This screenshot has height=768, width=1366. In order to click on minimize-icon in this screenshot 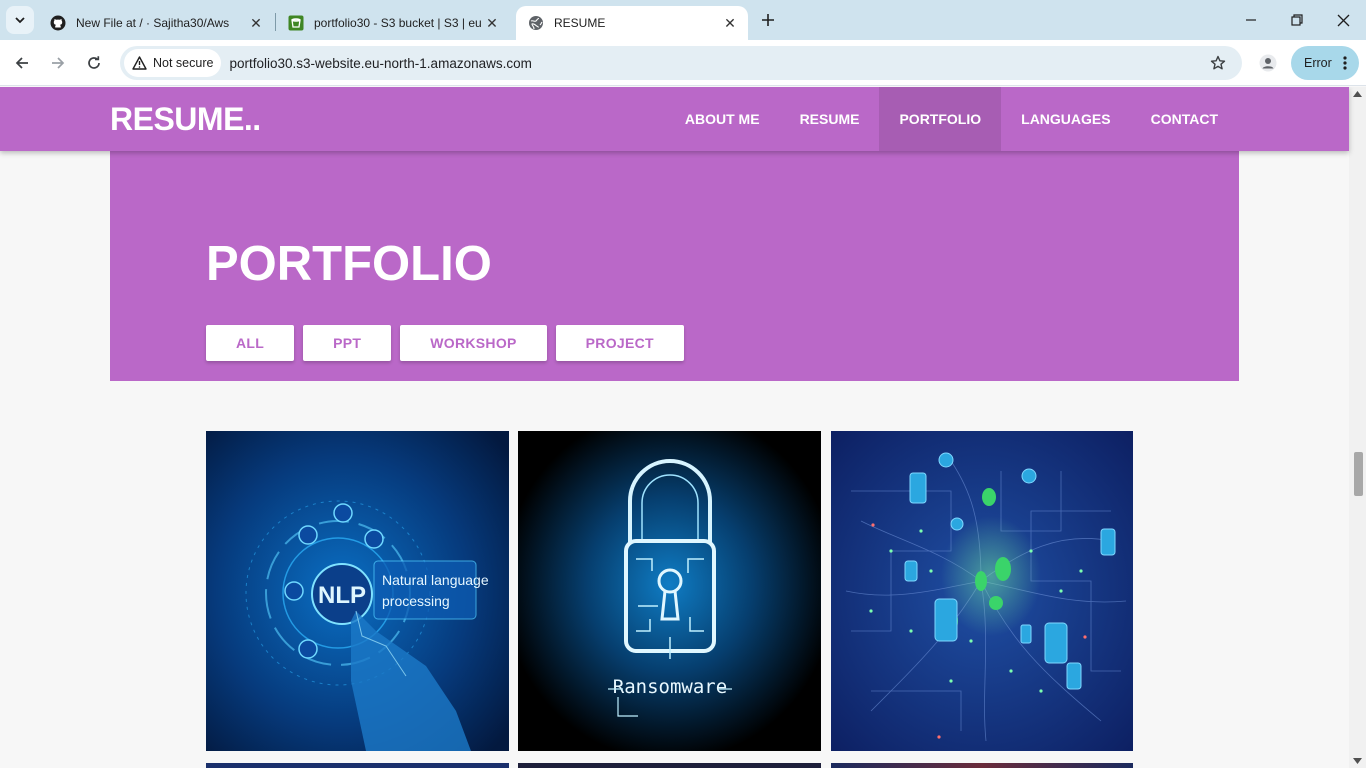, I will do `click(1251, 20)`.